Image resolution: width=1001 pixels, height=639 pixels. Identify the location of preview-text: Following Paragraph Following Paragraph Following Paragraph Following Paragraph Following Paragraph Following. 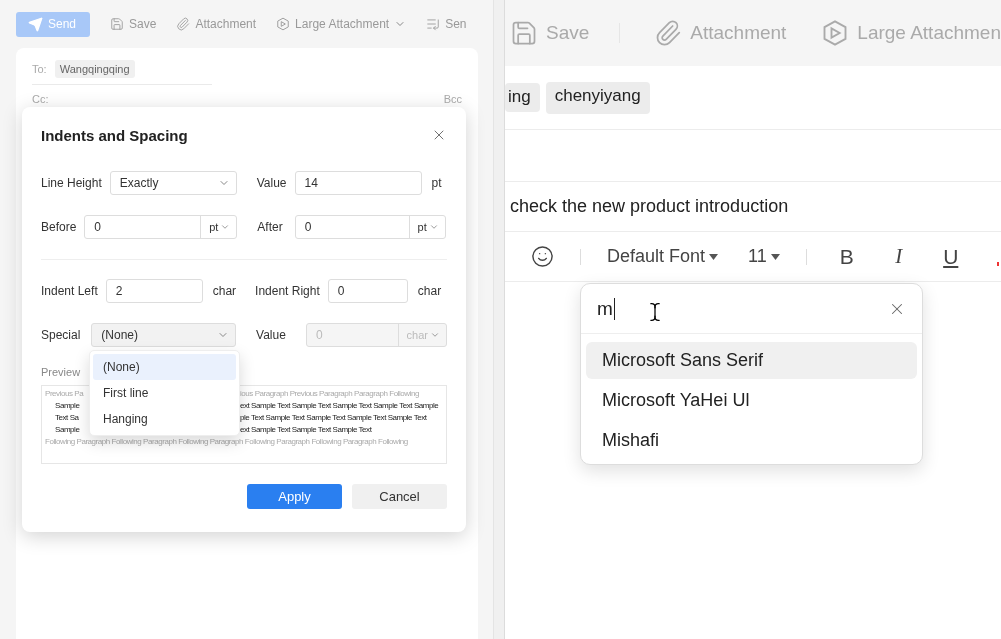
(226, 441).